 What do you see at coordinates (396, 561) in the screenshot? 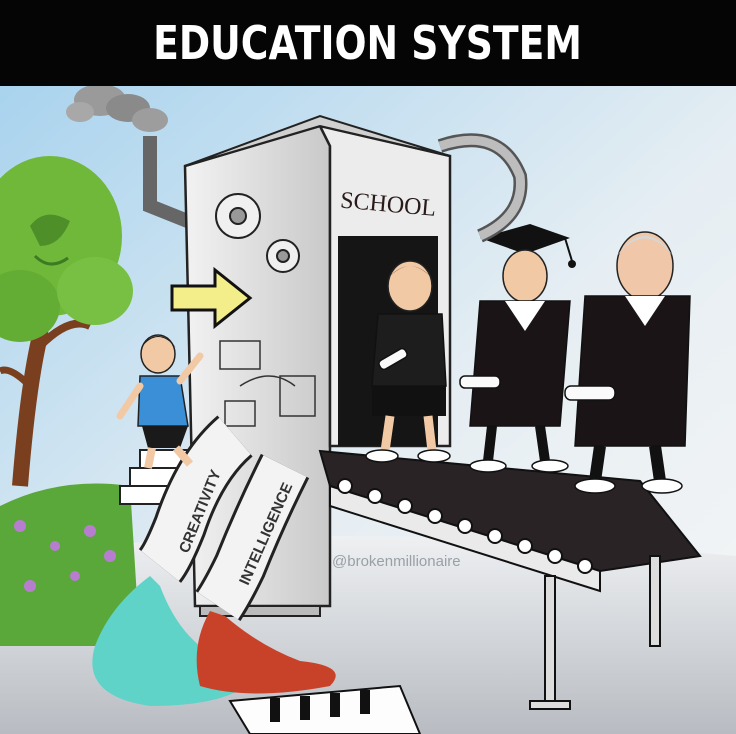
I see `watermark: @brokenmillionaire` at bounding box center [396, 561].